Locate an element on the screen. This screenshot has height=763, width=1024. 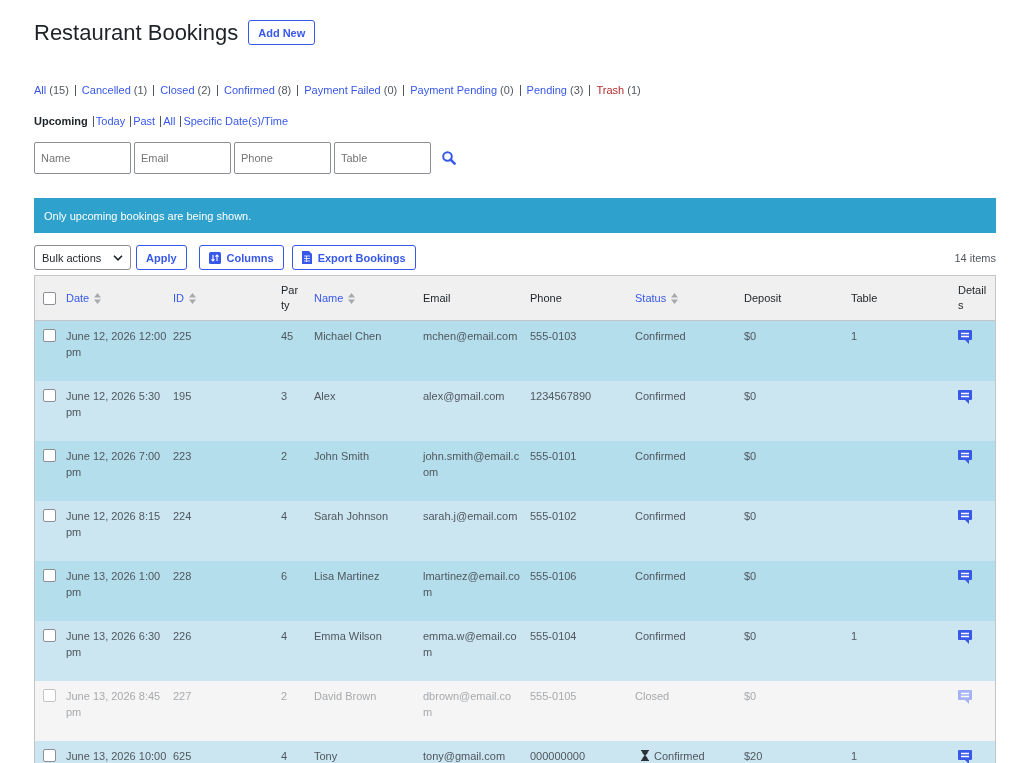
guest-name: Sarah Johnson is located at coordinates (351, 516).